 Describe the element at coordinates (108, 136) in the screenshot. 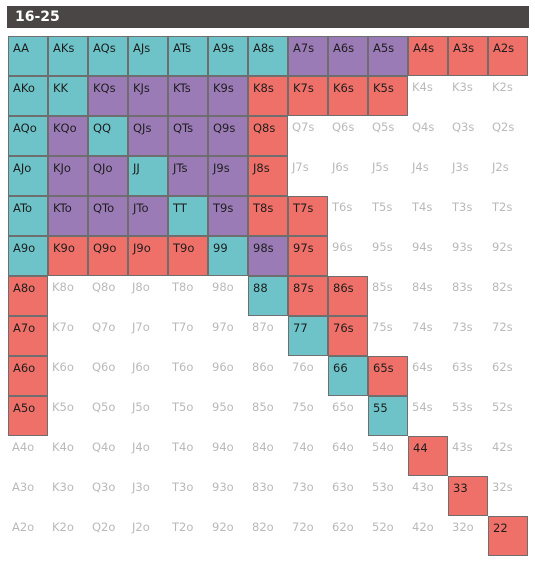

I see `hand-cell: QQ` at that location.